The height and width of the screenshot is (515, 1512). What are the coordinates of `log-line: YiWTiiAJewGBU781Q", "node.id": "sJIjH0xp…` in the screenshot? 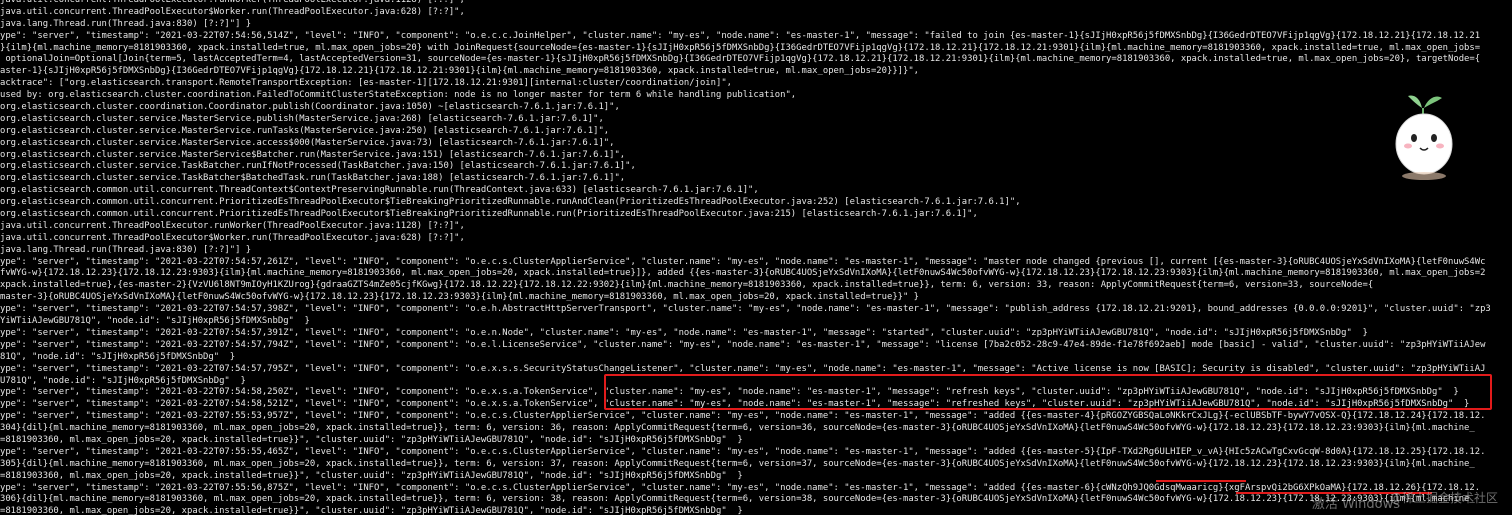 It's located at (155, 321).